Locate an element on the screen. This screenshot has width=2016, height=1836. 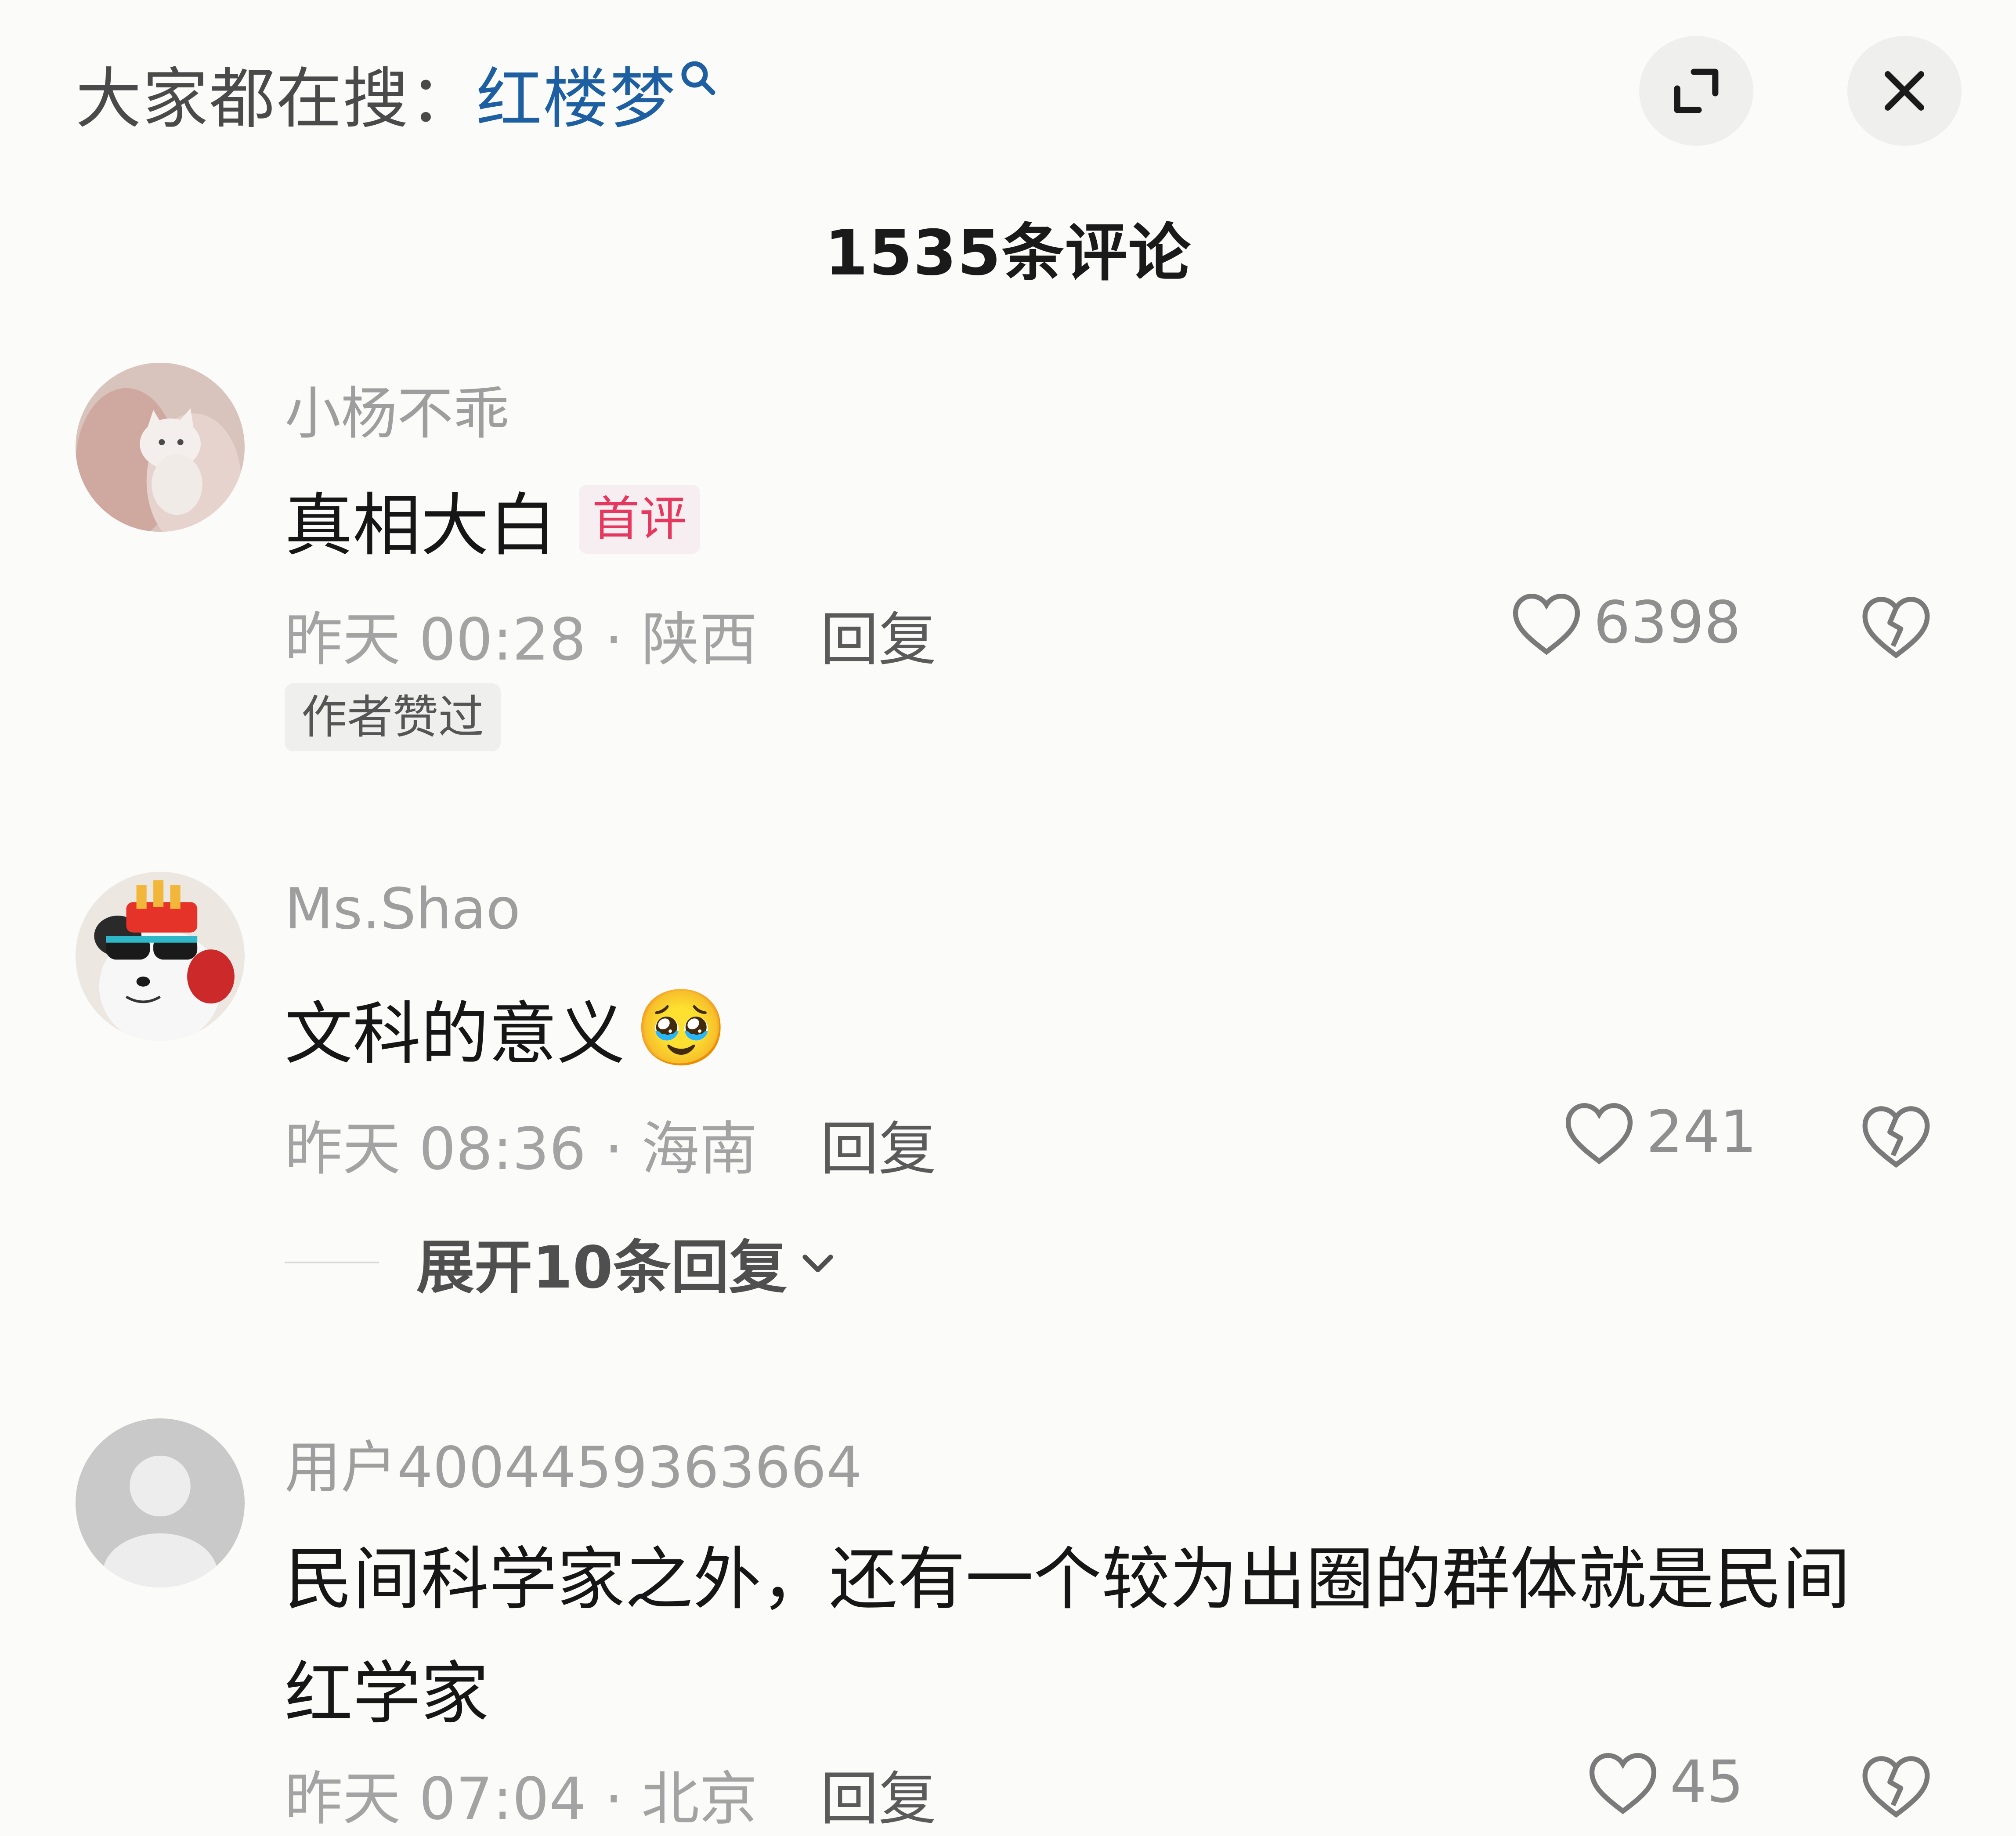
first-comment-badge: 首评 is located at coordinates (640, 519).